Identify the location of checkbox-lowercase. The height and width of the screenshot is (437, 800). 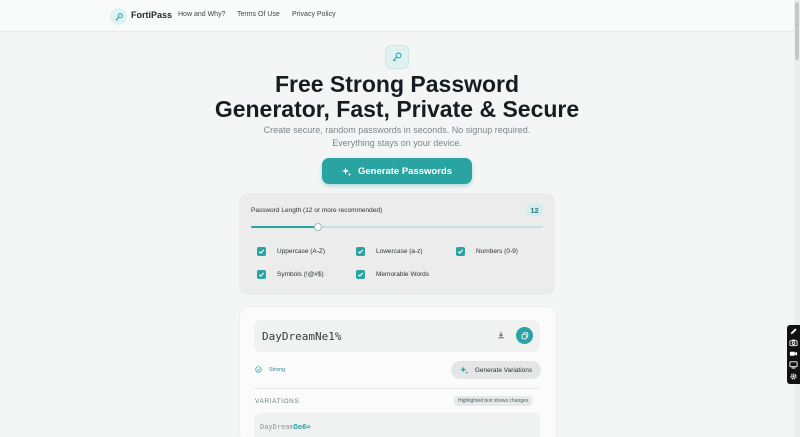
(360, 251).